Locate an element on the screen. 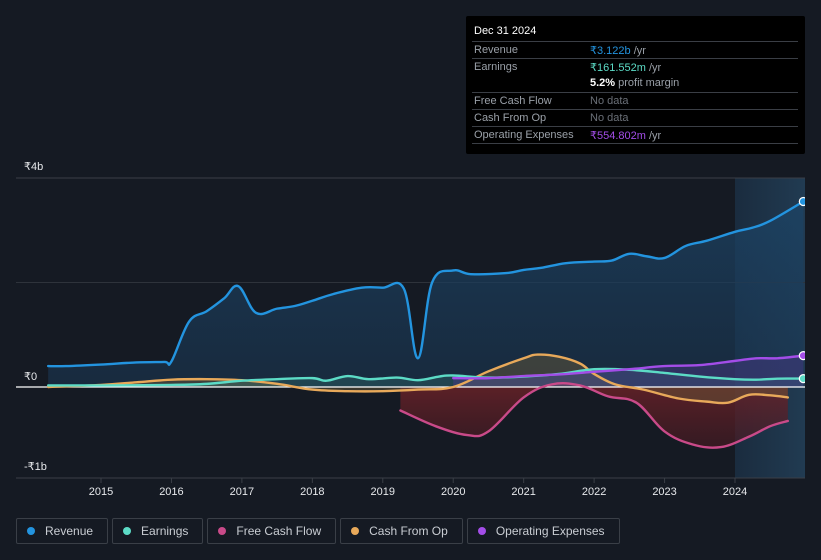  tooltip-value-number: 5.2% is located at coordinates (603, 83).